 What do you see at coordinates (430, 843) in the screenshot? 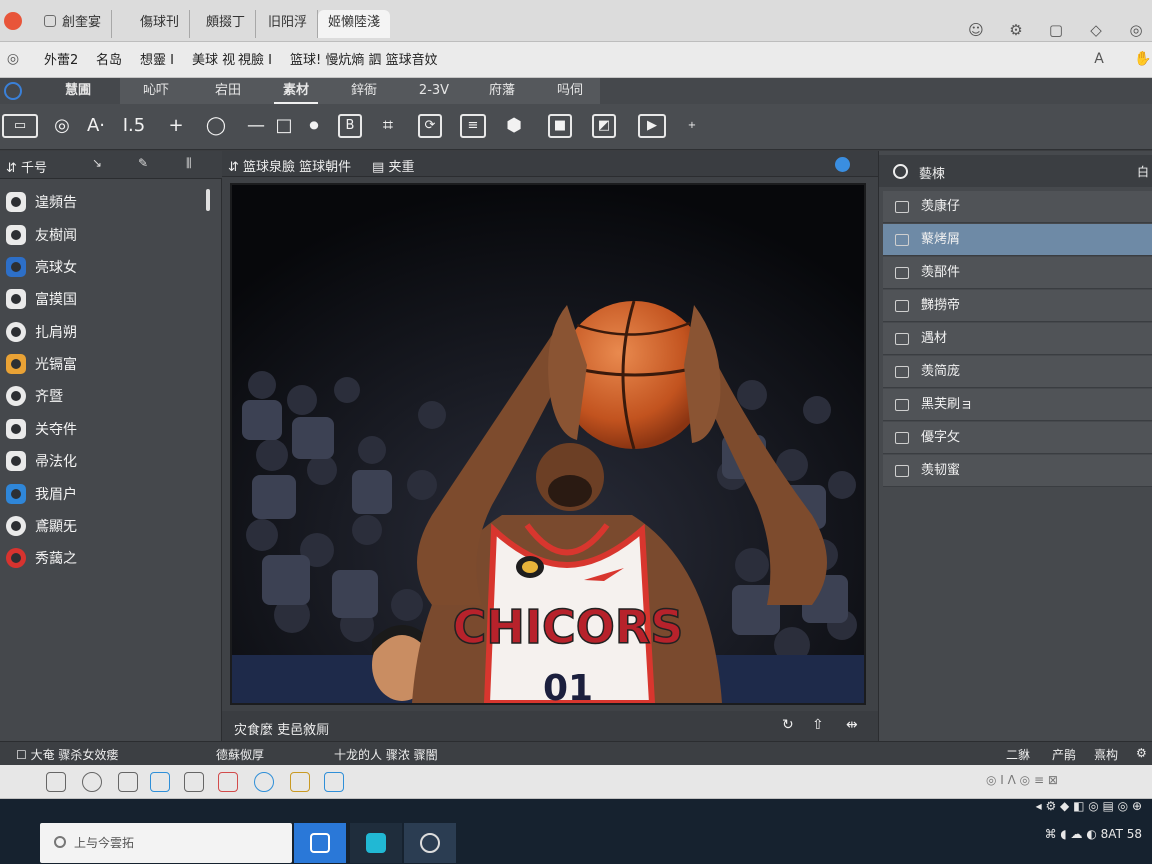
I see `taskbar-app-button` at bounding box center [430, 843].